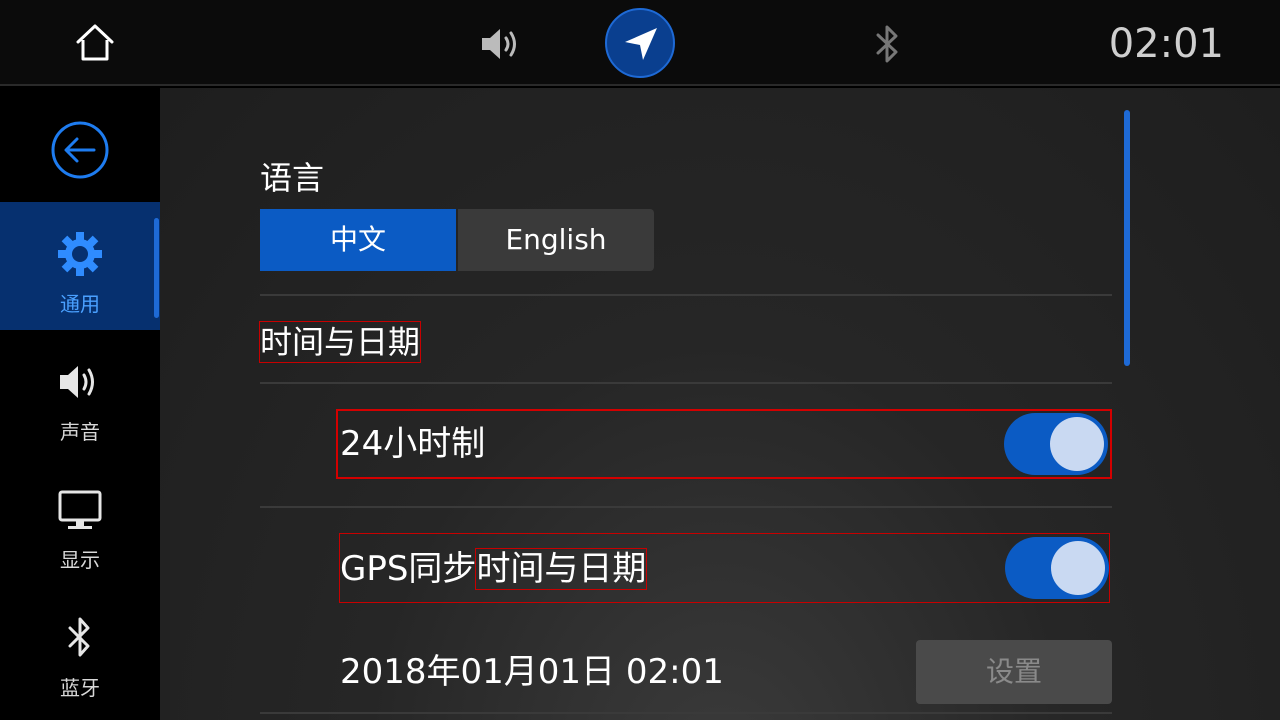 The image size is (1280, 720). I want to click on home-icon, so click(95, 43).